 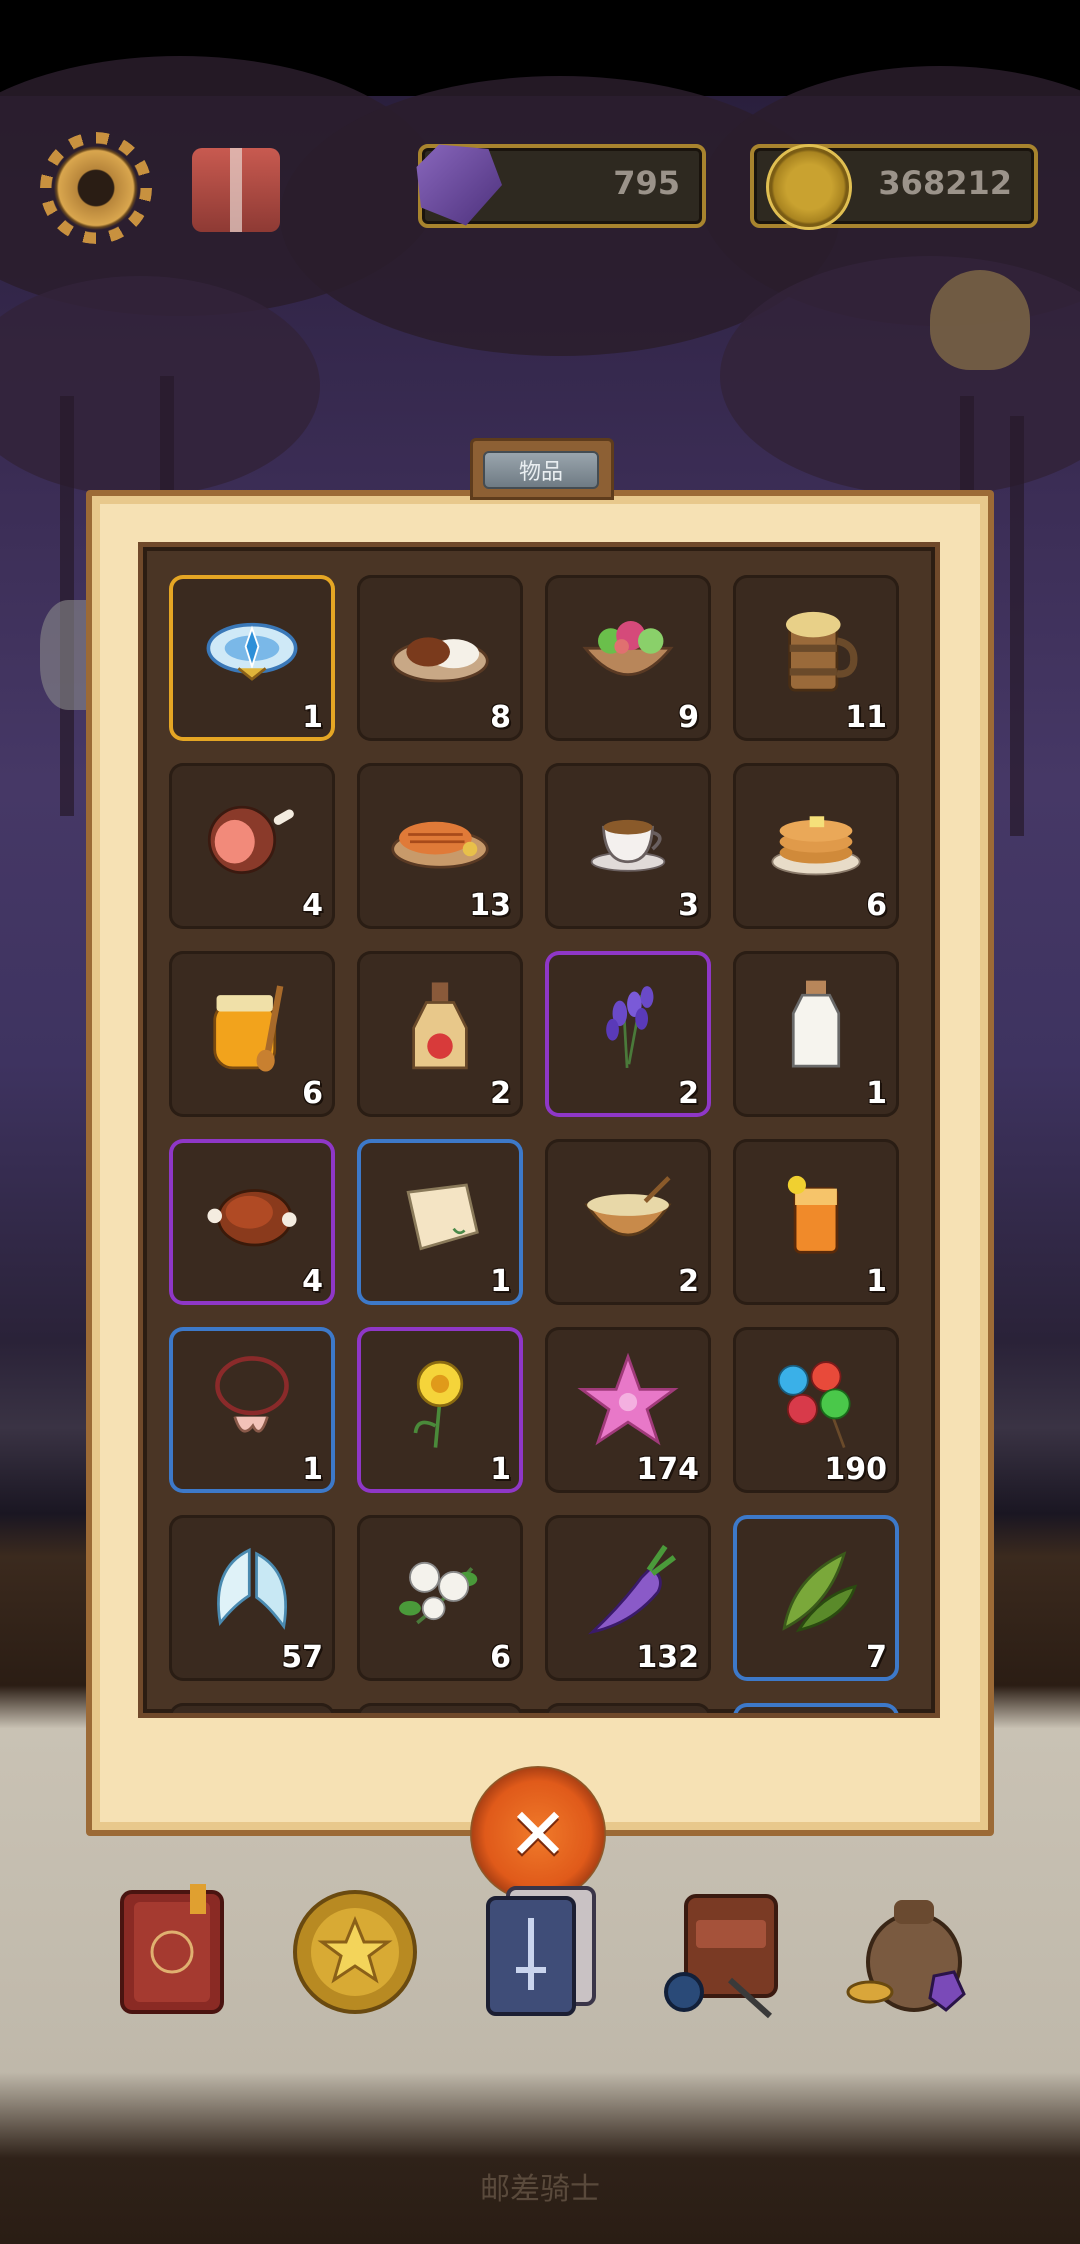 What do you see at coordinates (302, 1657) in the screenshot?
I see `item-count: 57` at bounding box center [302, 1657].